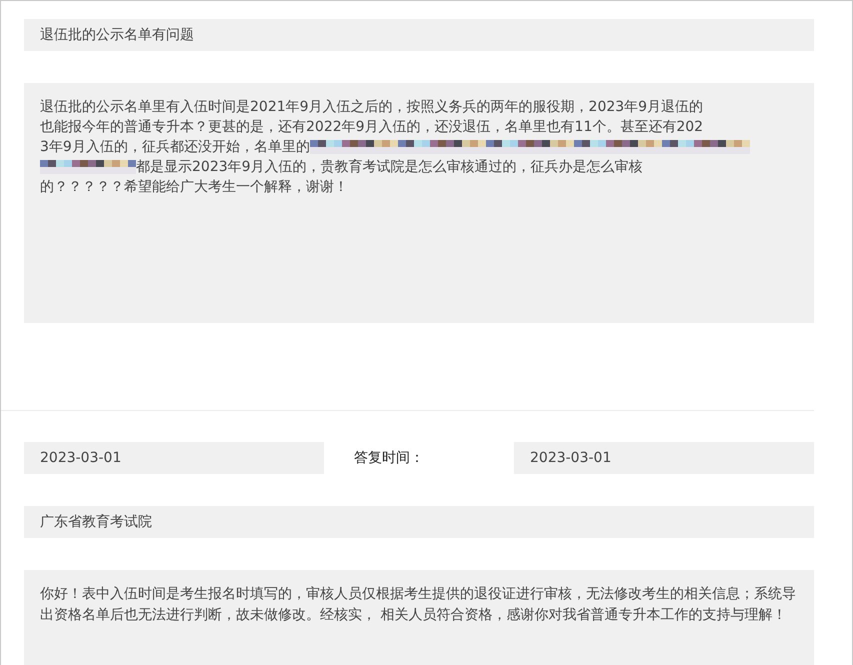  What do you see at coordinates (174, 458) in the screenshot?
I see `question-date: 2023-03-01` at bounding box center [174, 458].